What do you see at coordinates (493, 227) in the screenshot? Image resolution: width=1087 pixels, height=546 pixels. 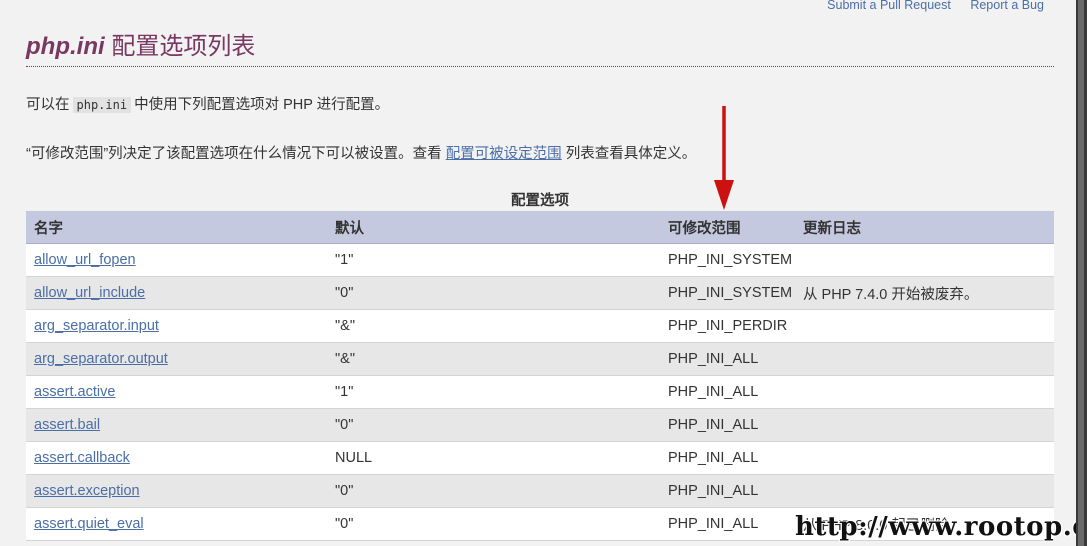 I see `column-header-default: 默认` at bounding box center [493, 227].